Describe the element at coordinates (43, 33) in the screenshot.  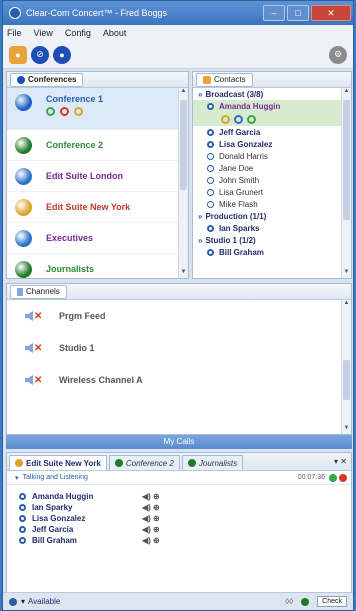
I see `menu-view: View` at that location.